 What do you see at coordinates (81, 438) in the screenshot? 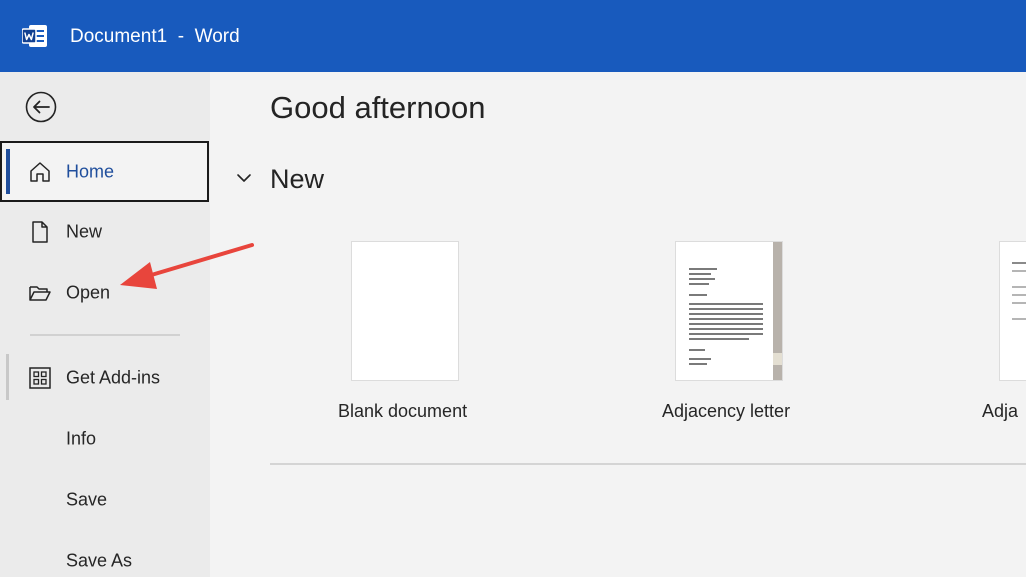
I see `sidebar-item-label: Info` at bounding box center [81, 438].